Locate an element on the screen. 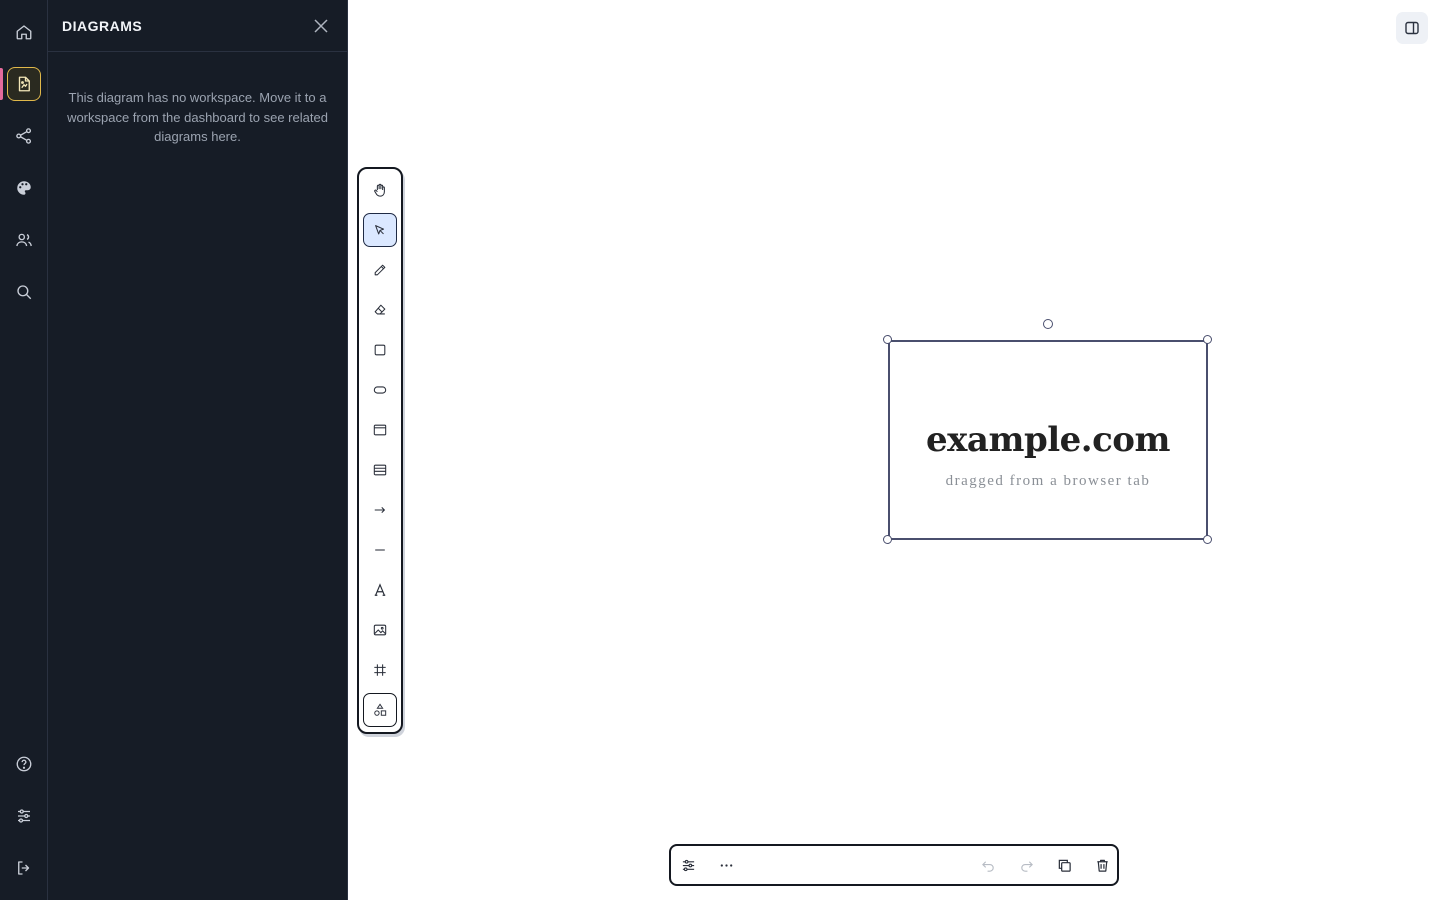 This screenshot has width=1440, height=900. tool-image is located at coordinates (380, 630).